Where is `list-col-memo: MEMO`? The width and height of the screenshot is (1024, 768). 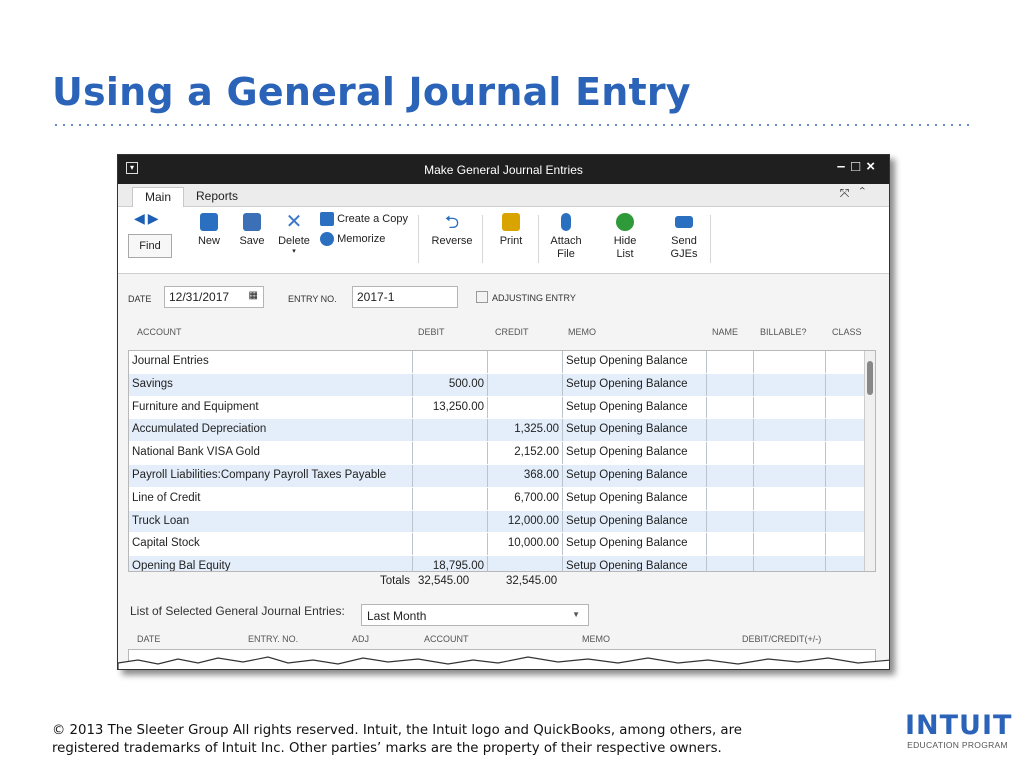 list-col-memo: MEMO is located at coordinates (596, 639).